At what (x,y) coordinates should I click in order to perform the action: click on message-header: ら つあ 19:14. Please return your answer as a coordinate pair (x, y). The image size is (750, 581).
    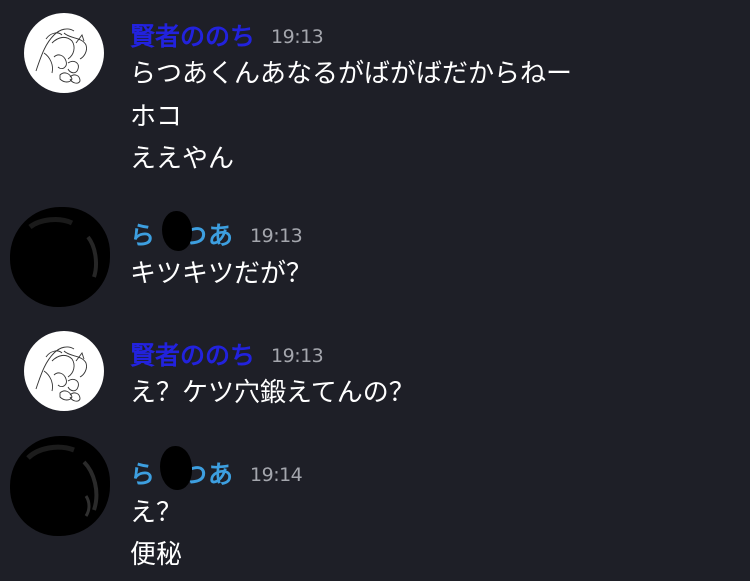
    Looking at the image, I should click on (216, 475).